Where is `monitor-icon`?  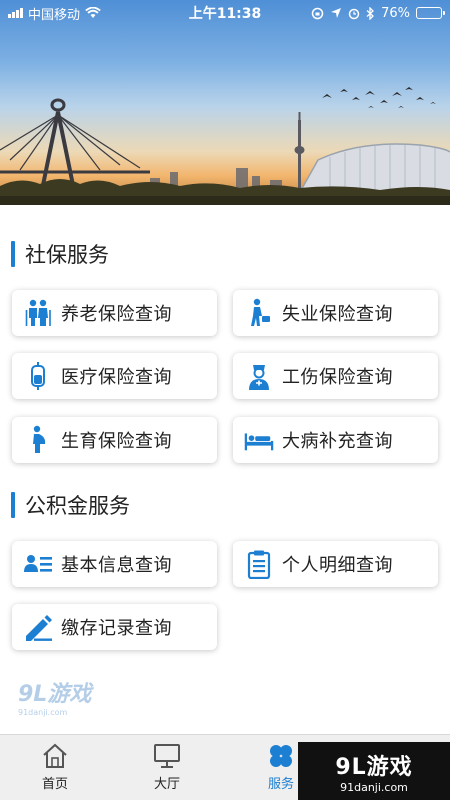
monitor-icon is located at coordinates (167, 756).